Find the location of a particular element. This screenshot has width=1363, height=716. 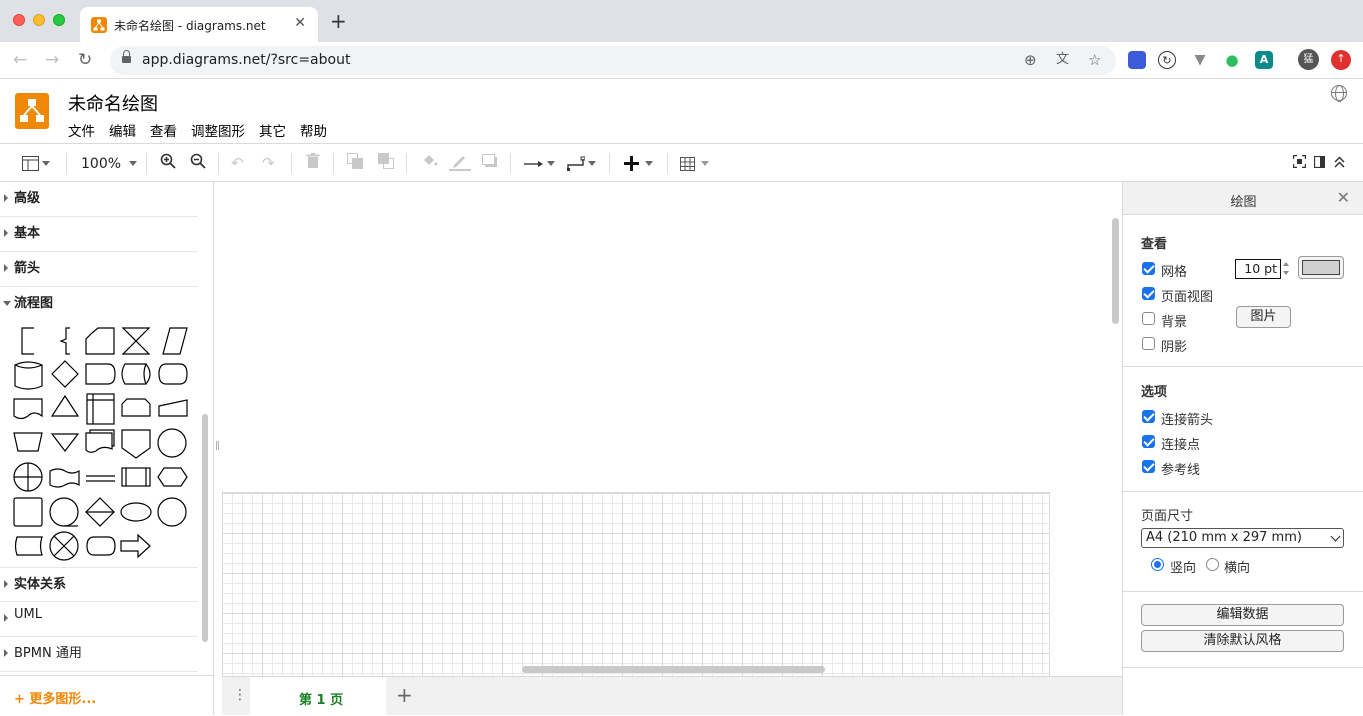

extension-1-icon is located at coordinates (1137, 60).